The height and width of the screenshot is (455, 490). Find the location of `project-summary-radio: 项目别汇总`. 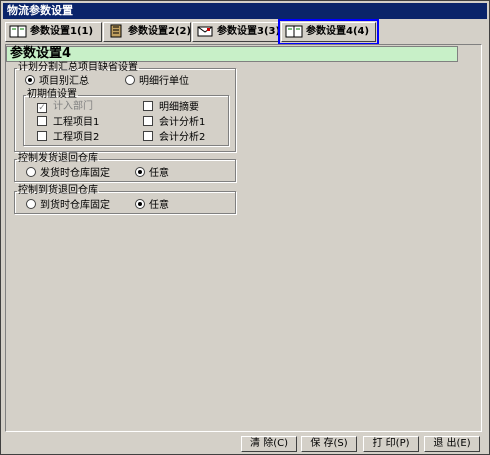

project-summary-radio: 项目别汇总 is located at coordinates (57, 81).